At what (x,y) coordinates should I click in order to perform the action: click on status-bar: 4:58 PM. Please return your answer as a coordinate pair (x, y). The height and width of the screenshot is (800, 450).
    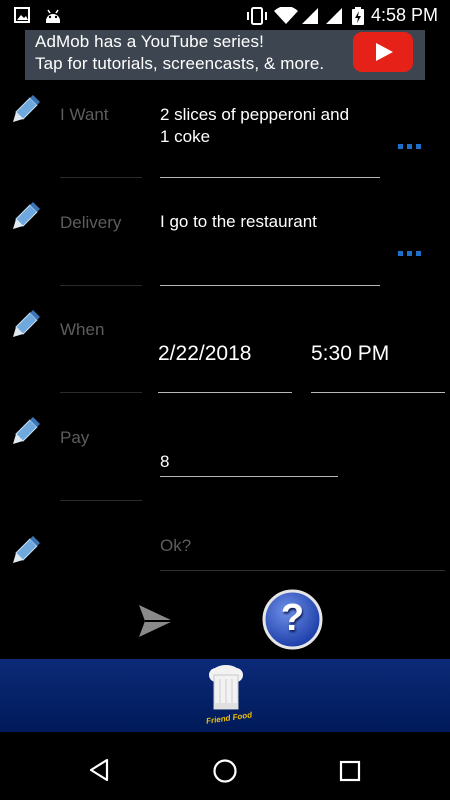
    Looking at the image, I should click on (225, 15).